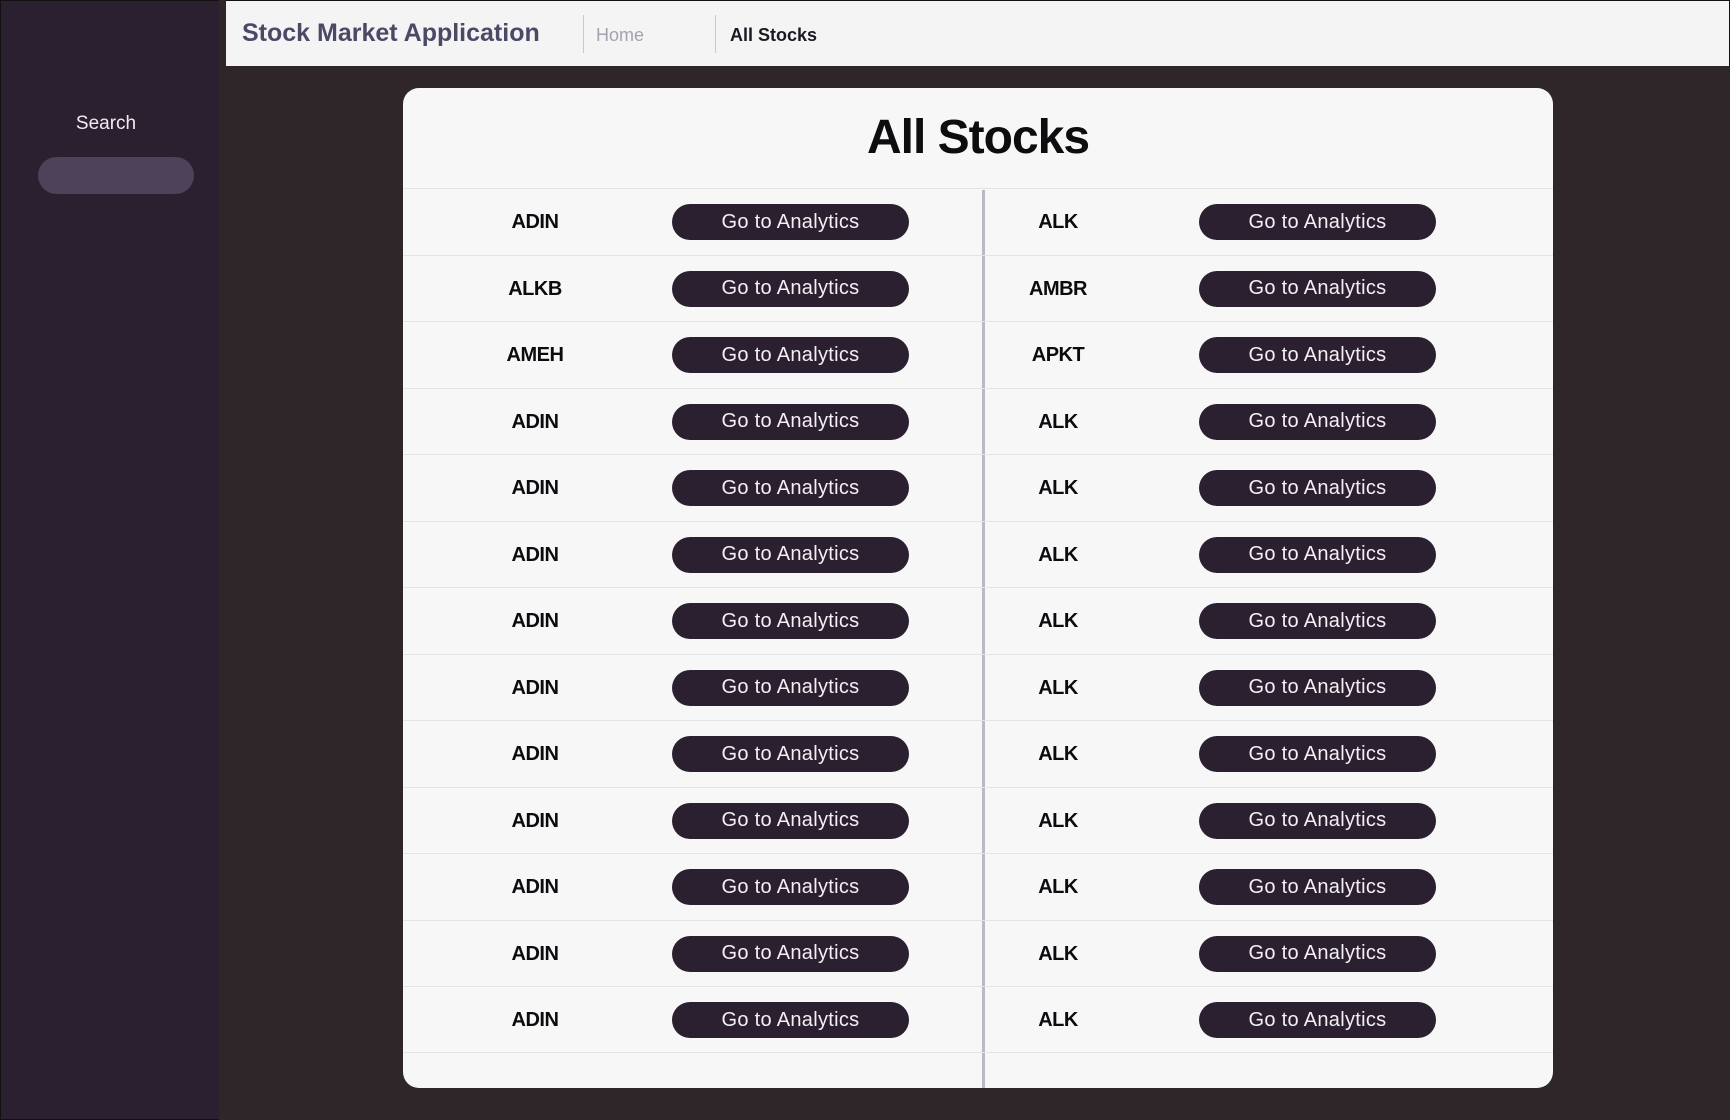 This screenshot has width=1730, height=1120. I want to click on table-row: ALKB Go to Analytics AMBR Go to Analytics, so click(978, 288).